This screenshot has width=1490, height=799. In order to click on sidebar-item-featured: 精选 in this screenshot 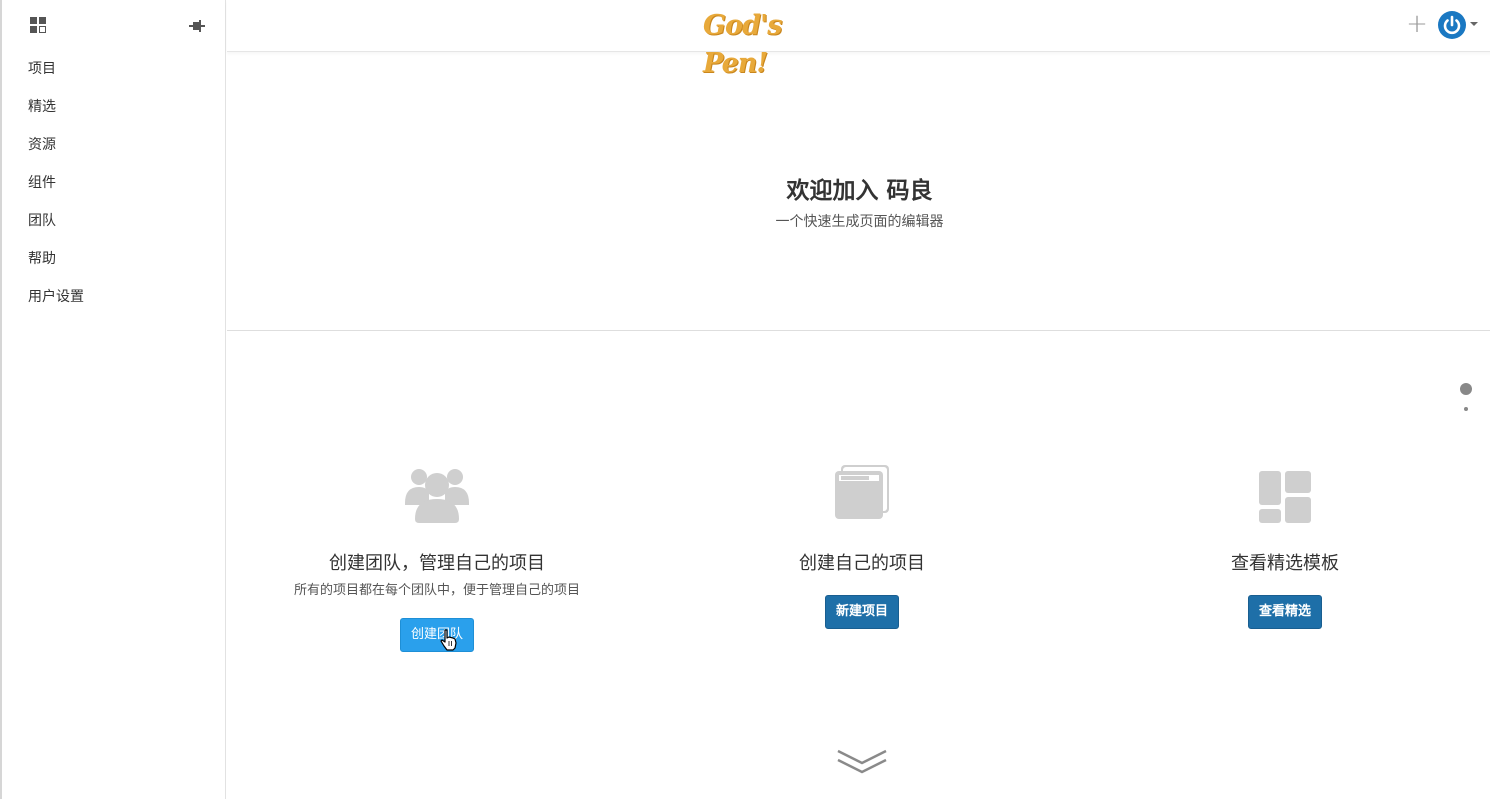, I will do `click(114, 109)`.